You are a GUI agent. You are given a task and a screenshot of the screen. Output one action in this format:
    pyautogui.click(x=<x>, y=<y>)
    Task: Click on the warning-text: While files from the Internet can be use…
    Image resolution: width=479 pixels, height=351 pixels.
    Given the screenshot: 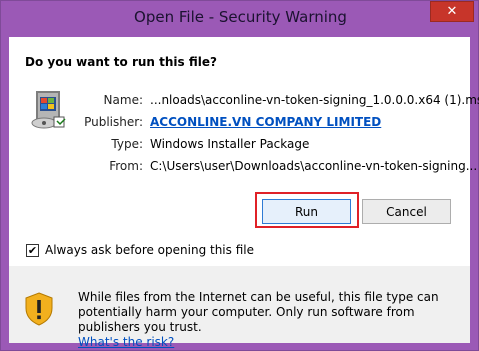 What is the action you would take?
    pyautogui.click(x=258, y=312)
    